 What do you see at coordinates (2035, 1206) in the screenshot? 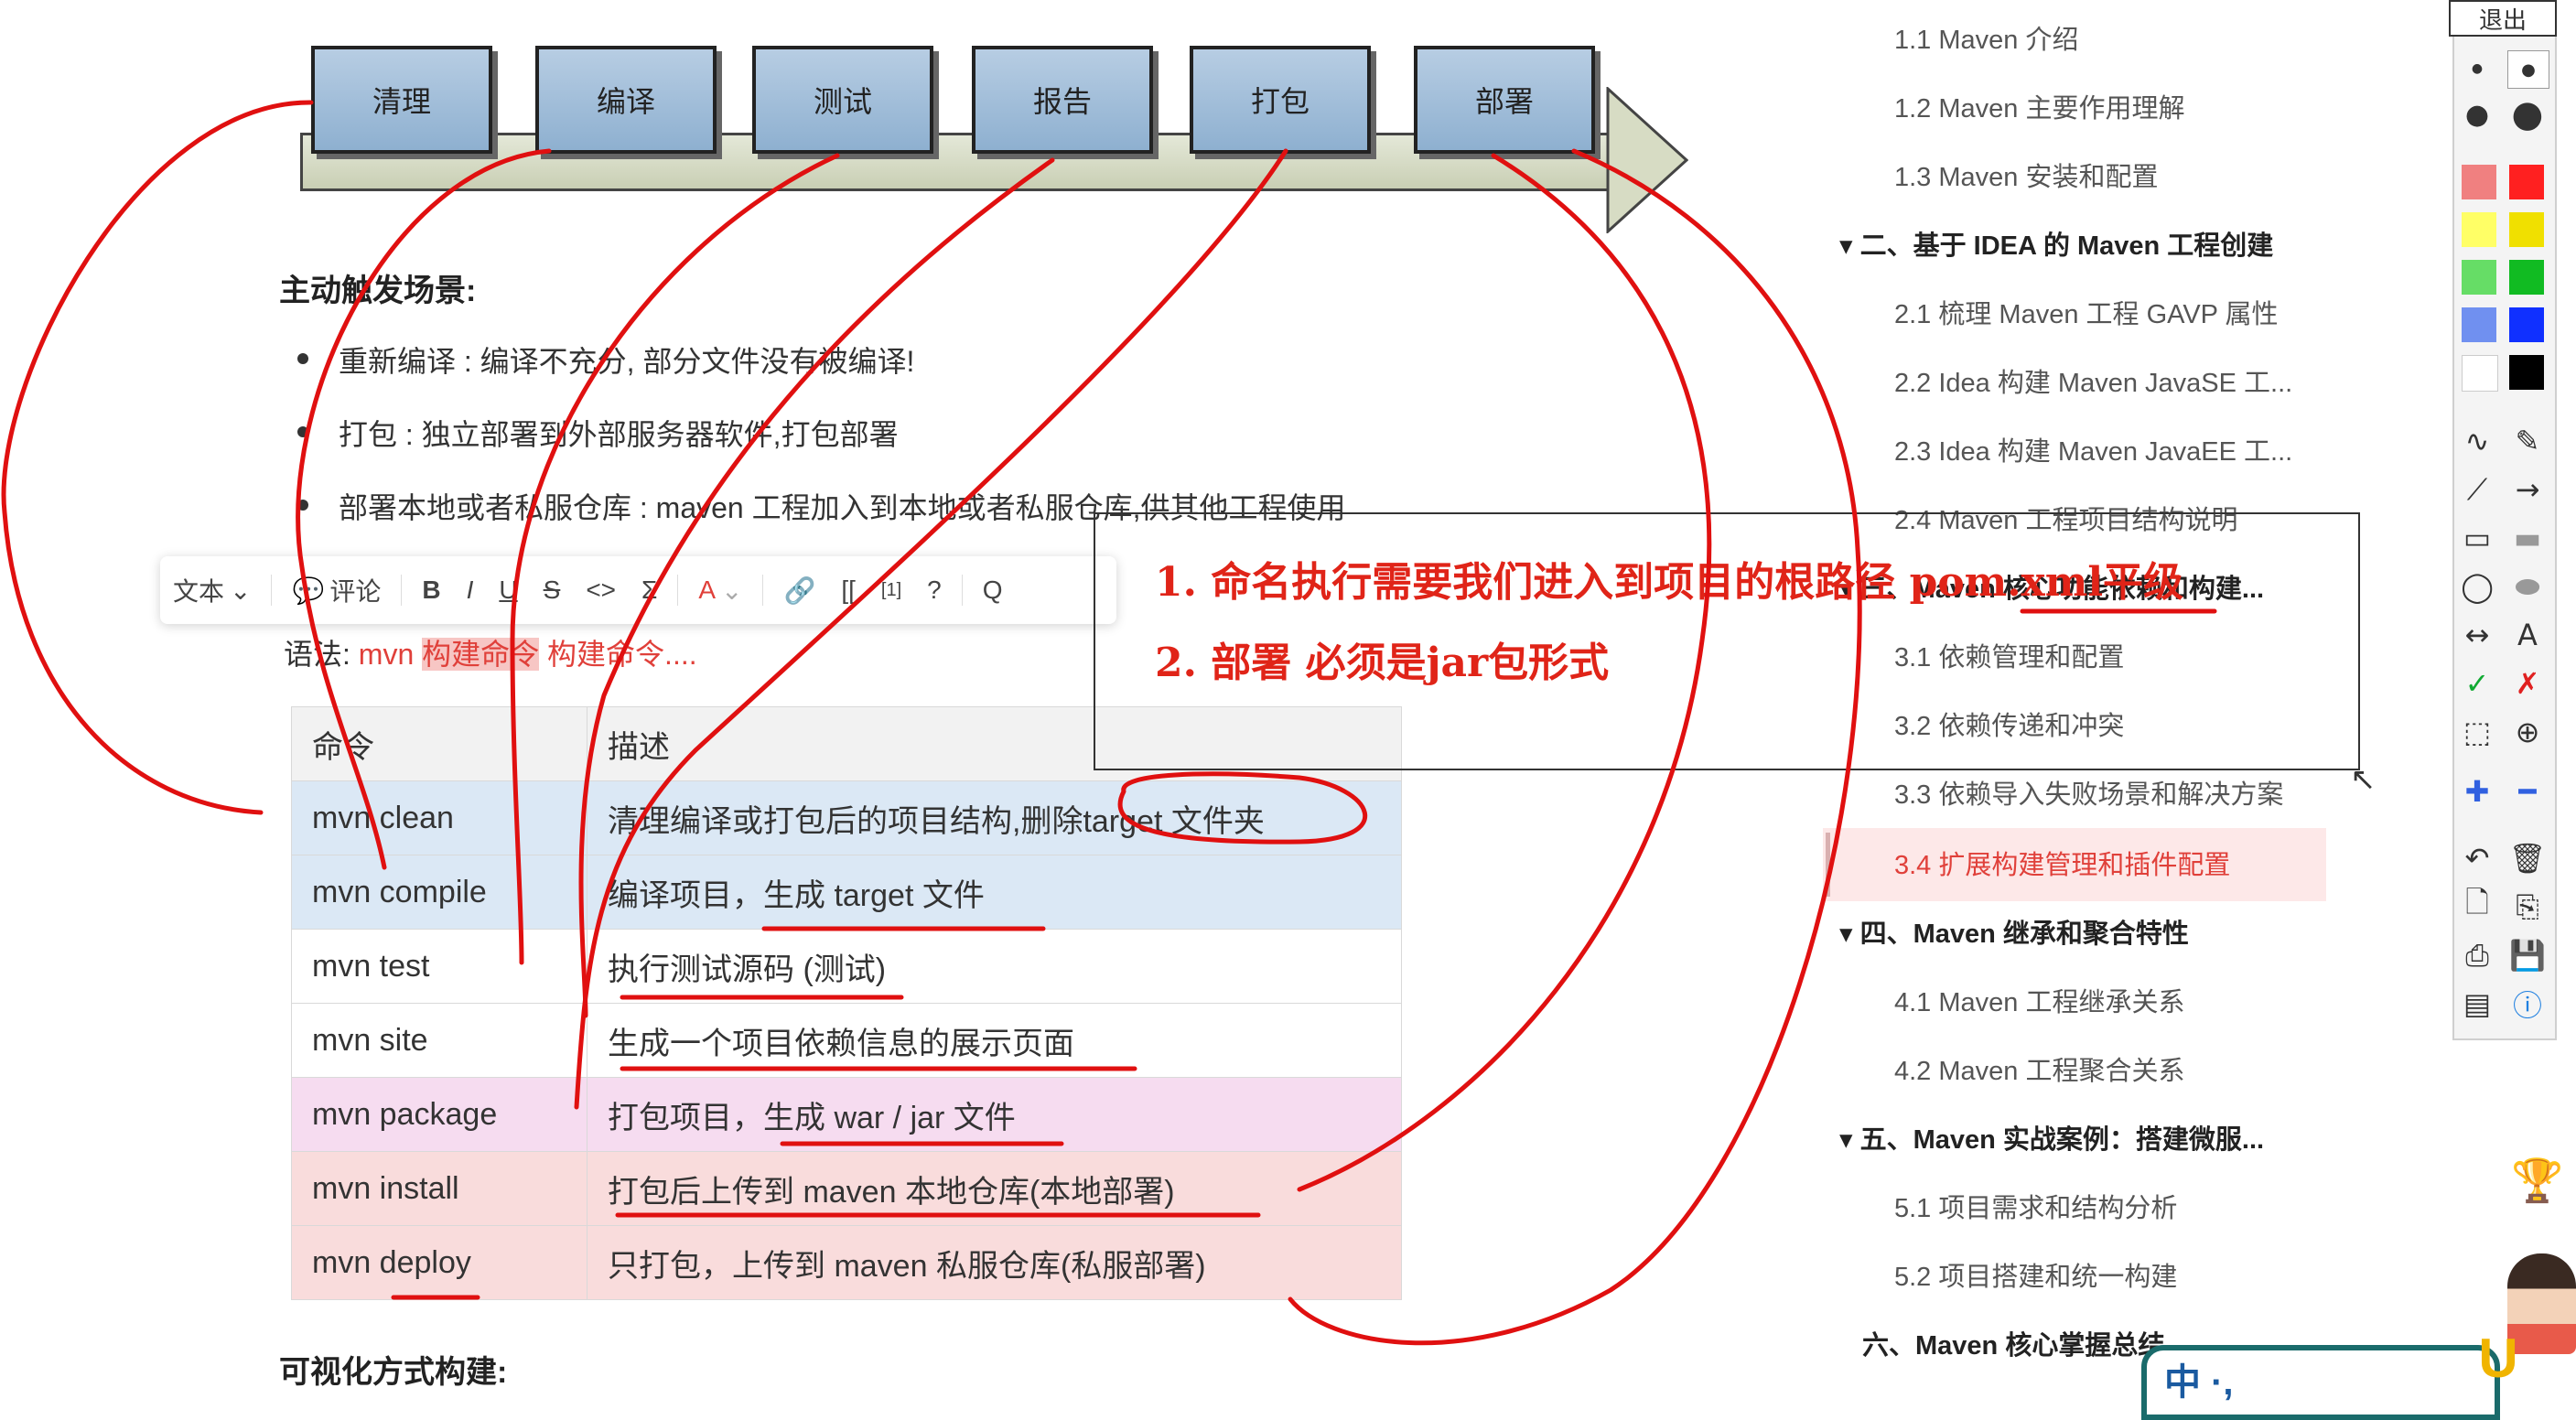
I see `toc-item: 5.1 项目需求和结构分析` at bounding box center [2035, 1206].